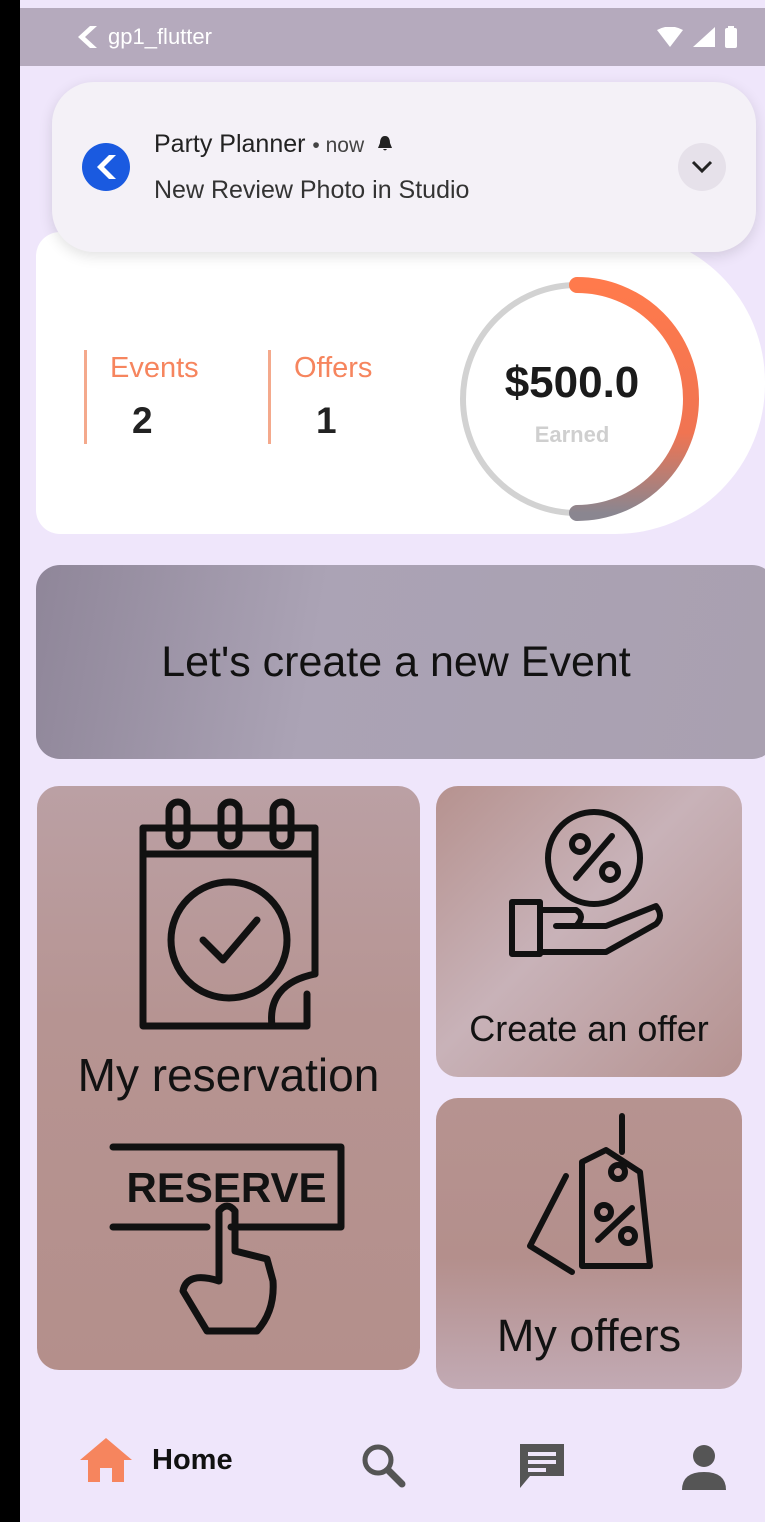 Image resolution: width=765 pixels, height=1522 pixels. Describe the element at coordinates (704, 1467) in the screenshot. I see `person-icon` at that location.